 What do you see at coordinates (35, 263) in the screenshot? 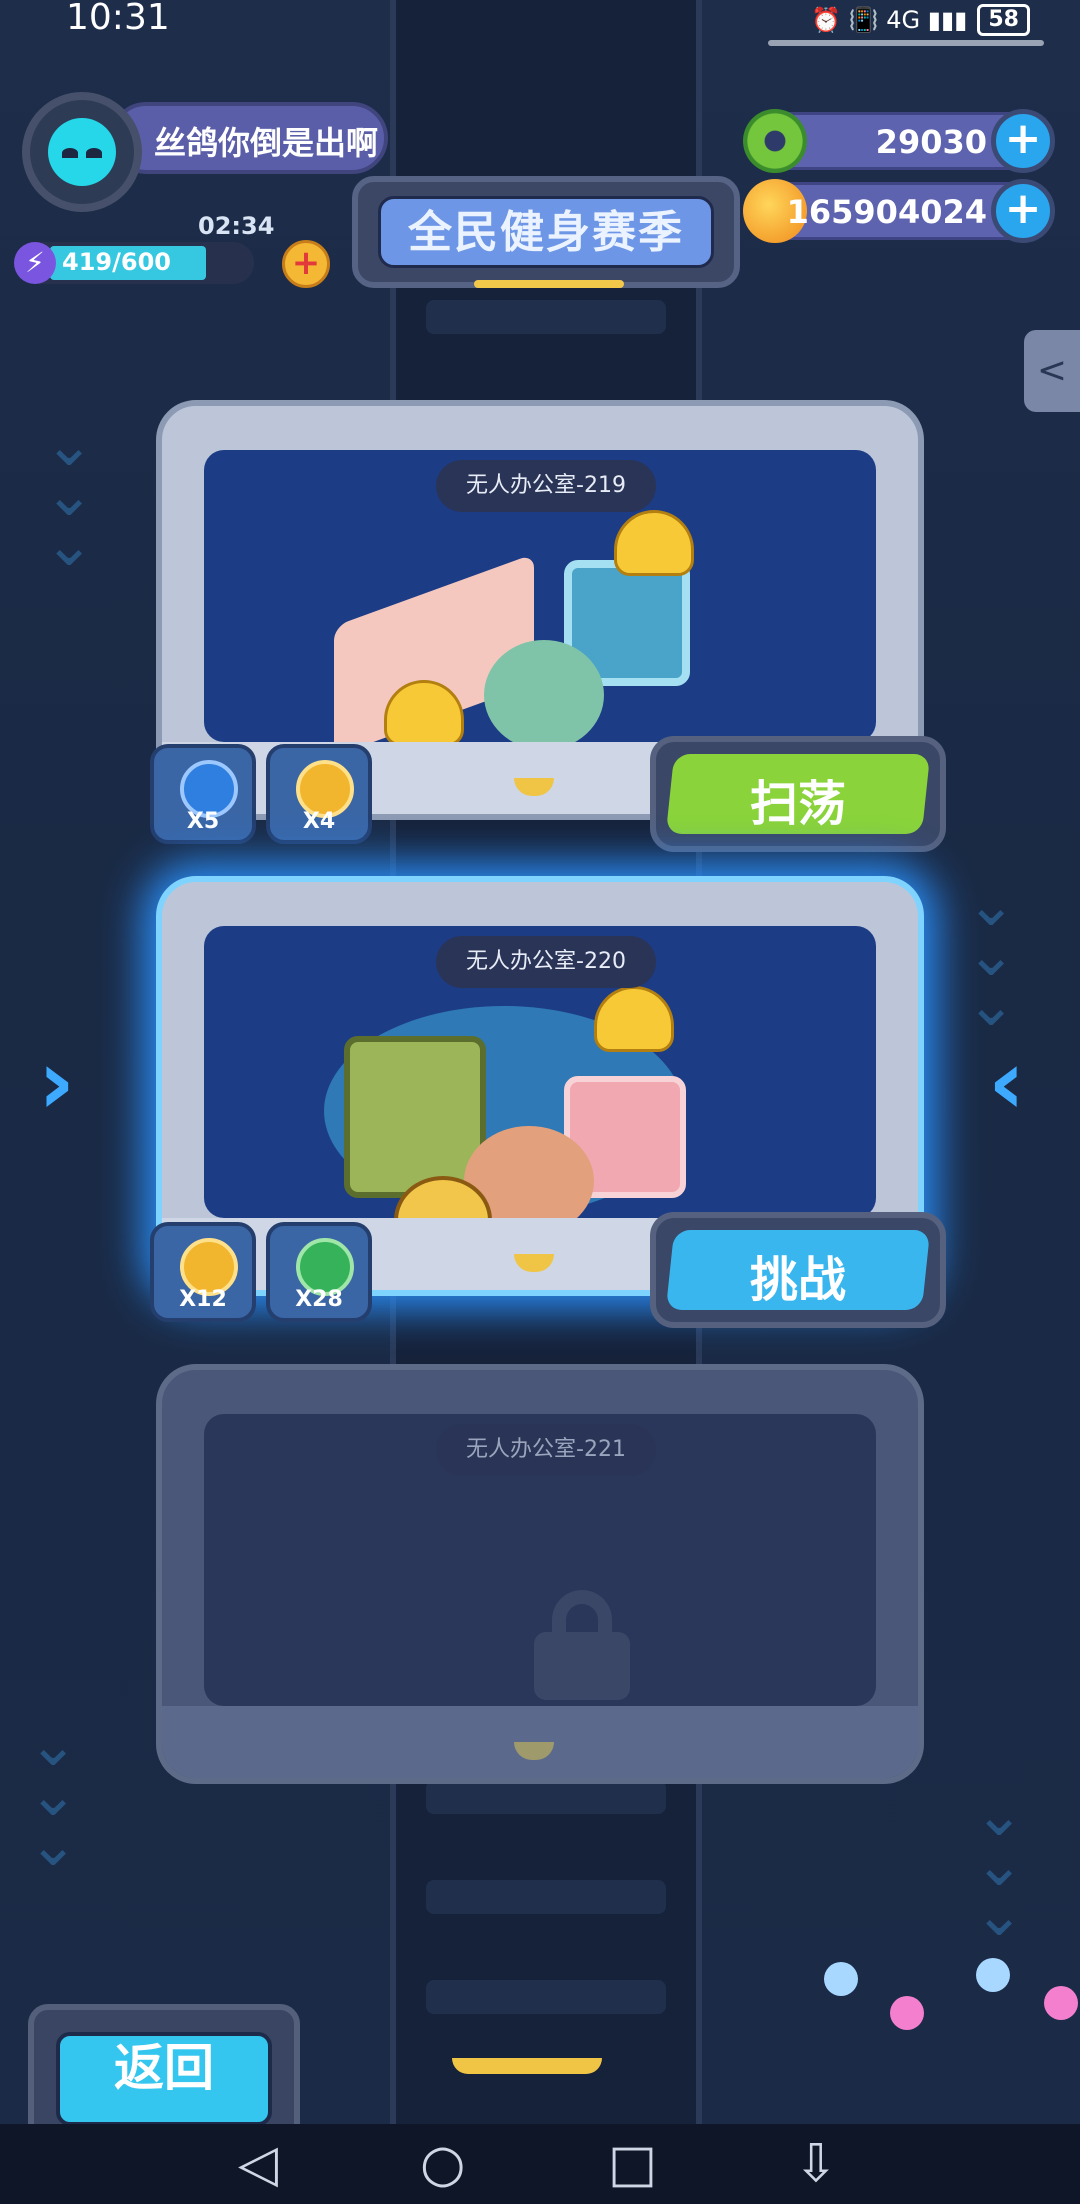
I see `lightning-icon: ⚡` at bounding box center [35, 263].